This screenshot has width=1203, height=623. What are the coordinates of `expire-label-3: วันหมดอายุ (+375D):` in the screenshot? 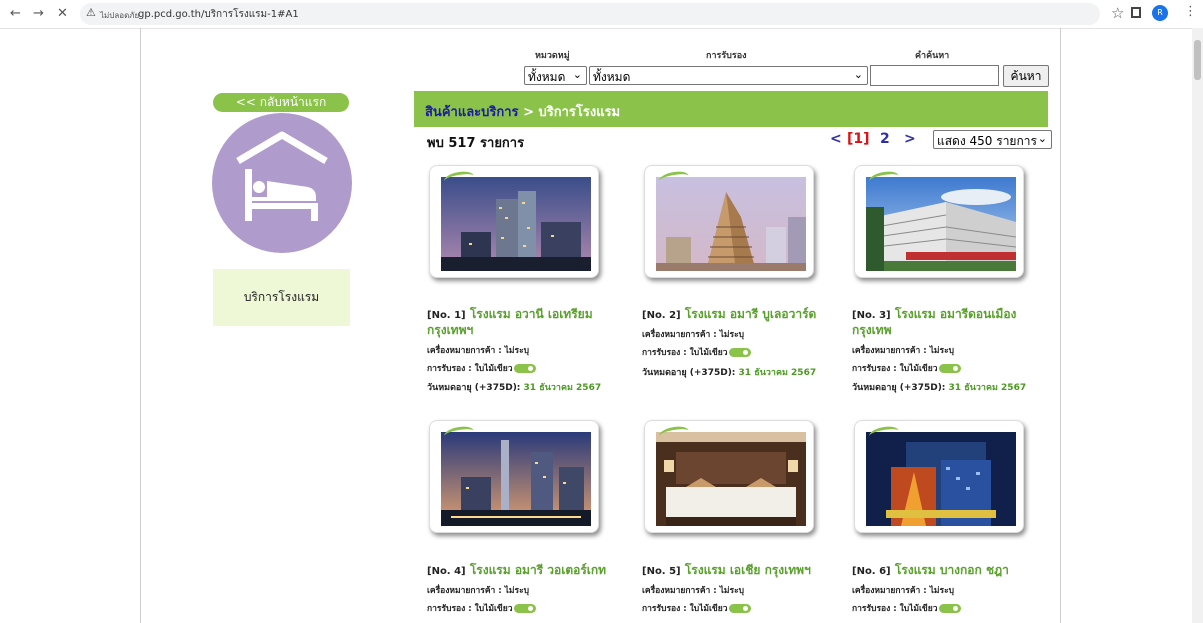 It's located at (899, 388).